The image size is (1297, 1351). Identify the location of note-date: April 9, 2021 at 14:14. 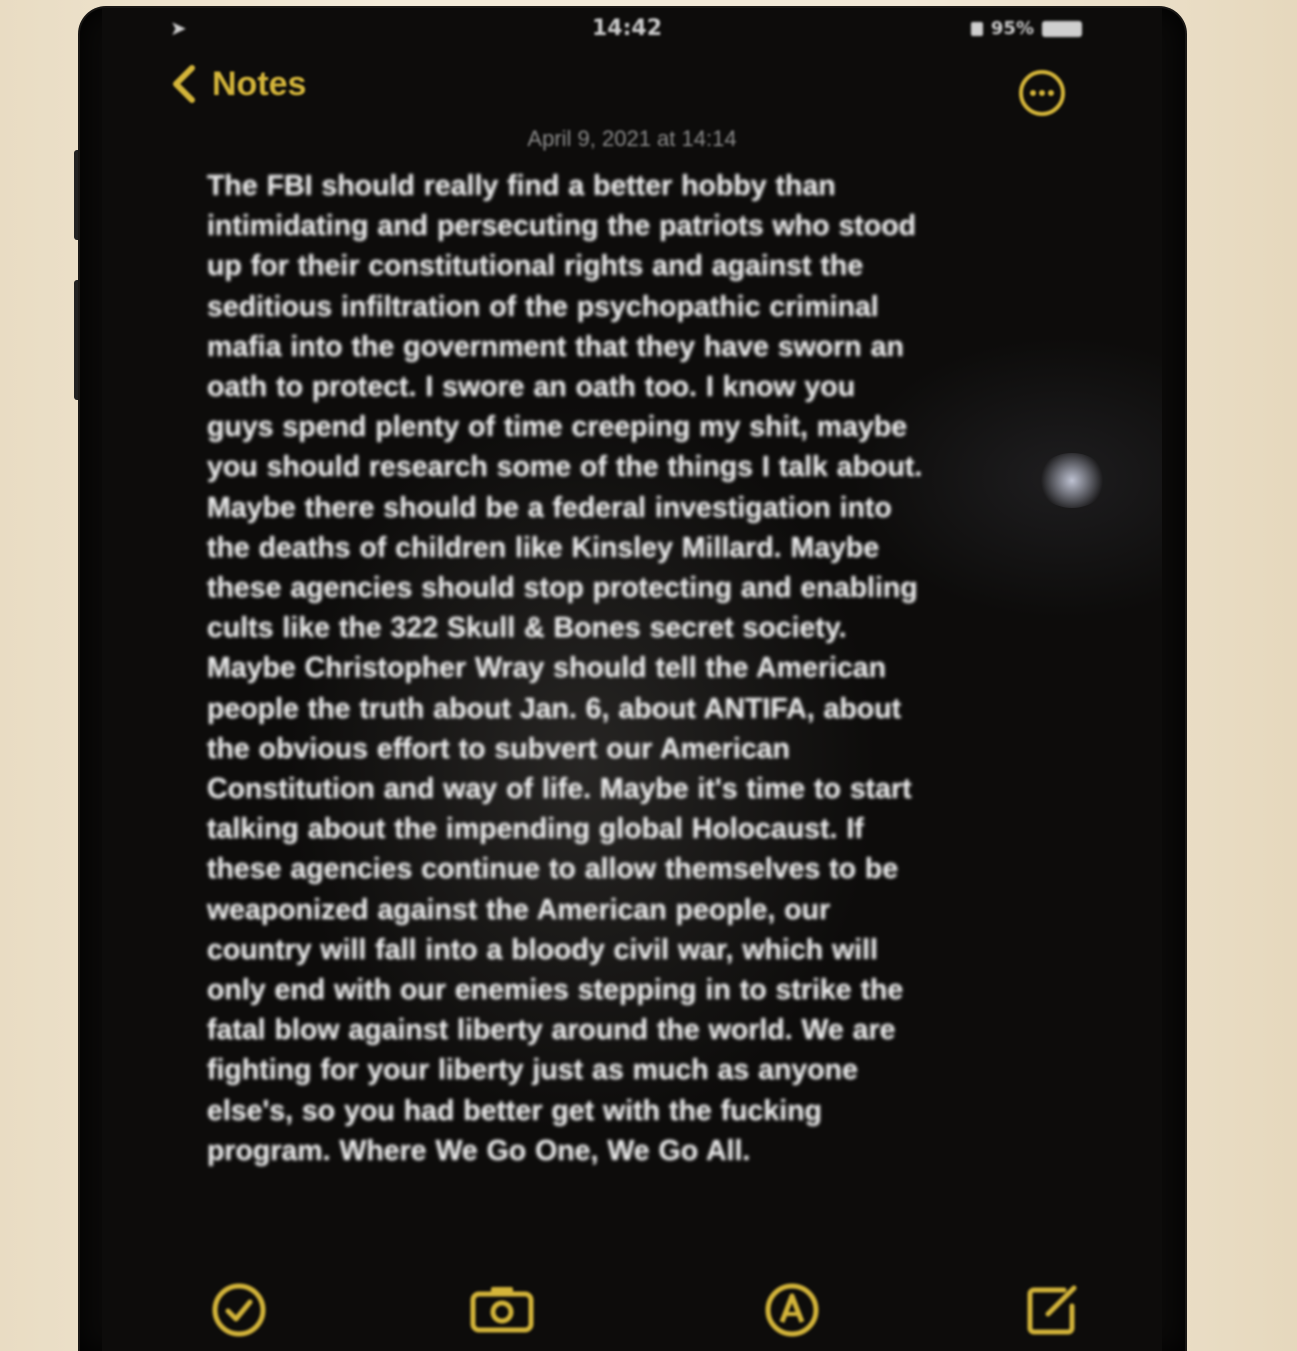
(632, 138).